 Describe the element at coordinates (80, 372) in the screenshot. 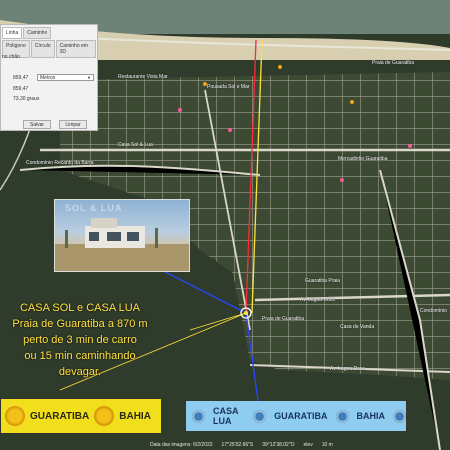

I see `caption-line: devagar.` at that location.